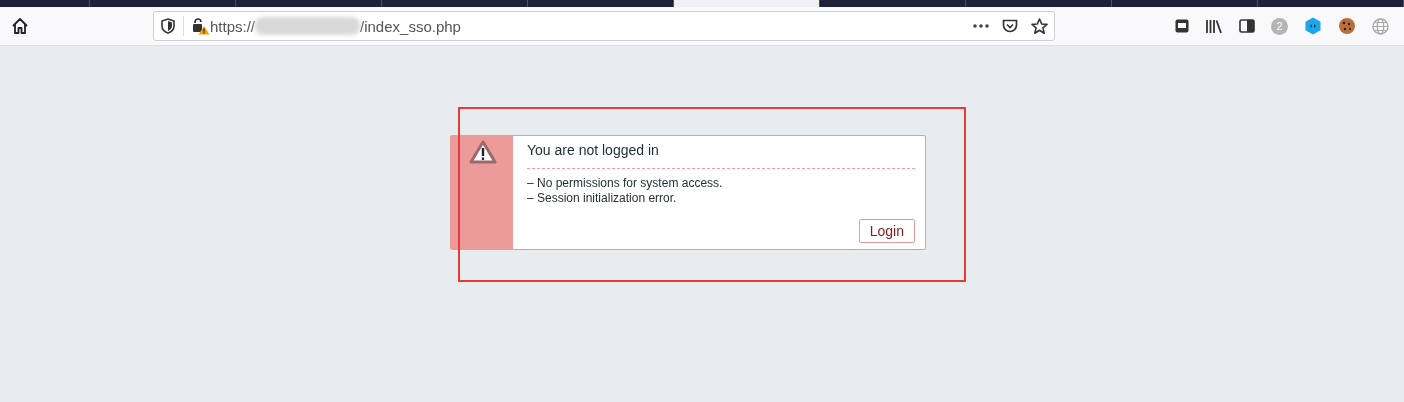  Describe the element at coordinates (602, 198) in the screenshot. I see `error-message: – Session initialization error.` at that location.